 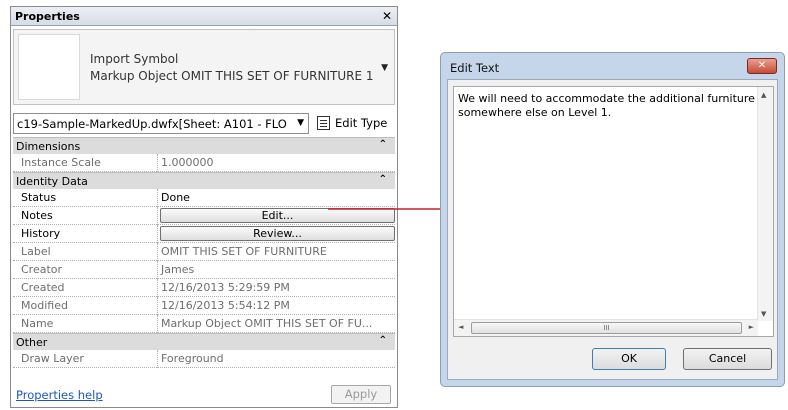 What do you see at coordinates (85, 359) in the screenshot?
I see `property-key: Draw Layer` at bounding box center [85, 359].